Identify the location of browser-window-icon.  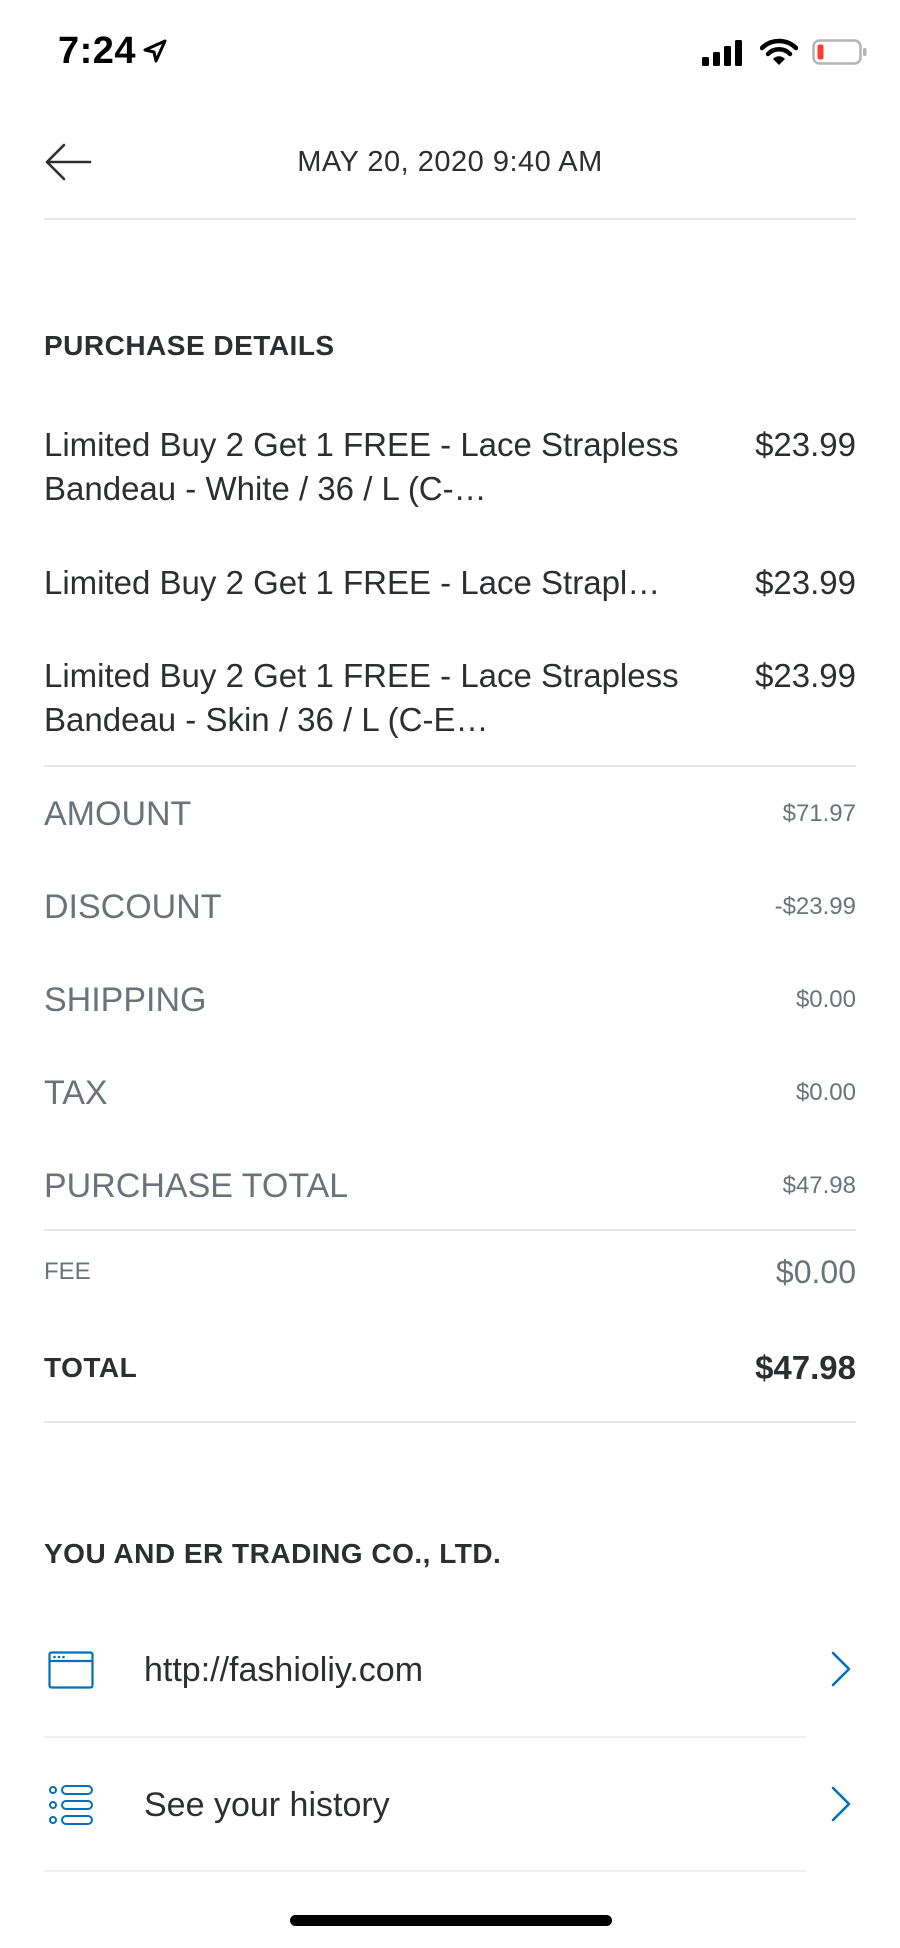
(71, 1670).